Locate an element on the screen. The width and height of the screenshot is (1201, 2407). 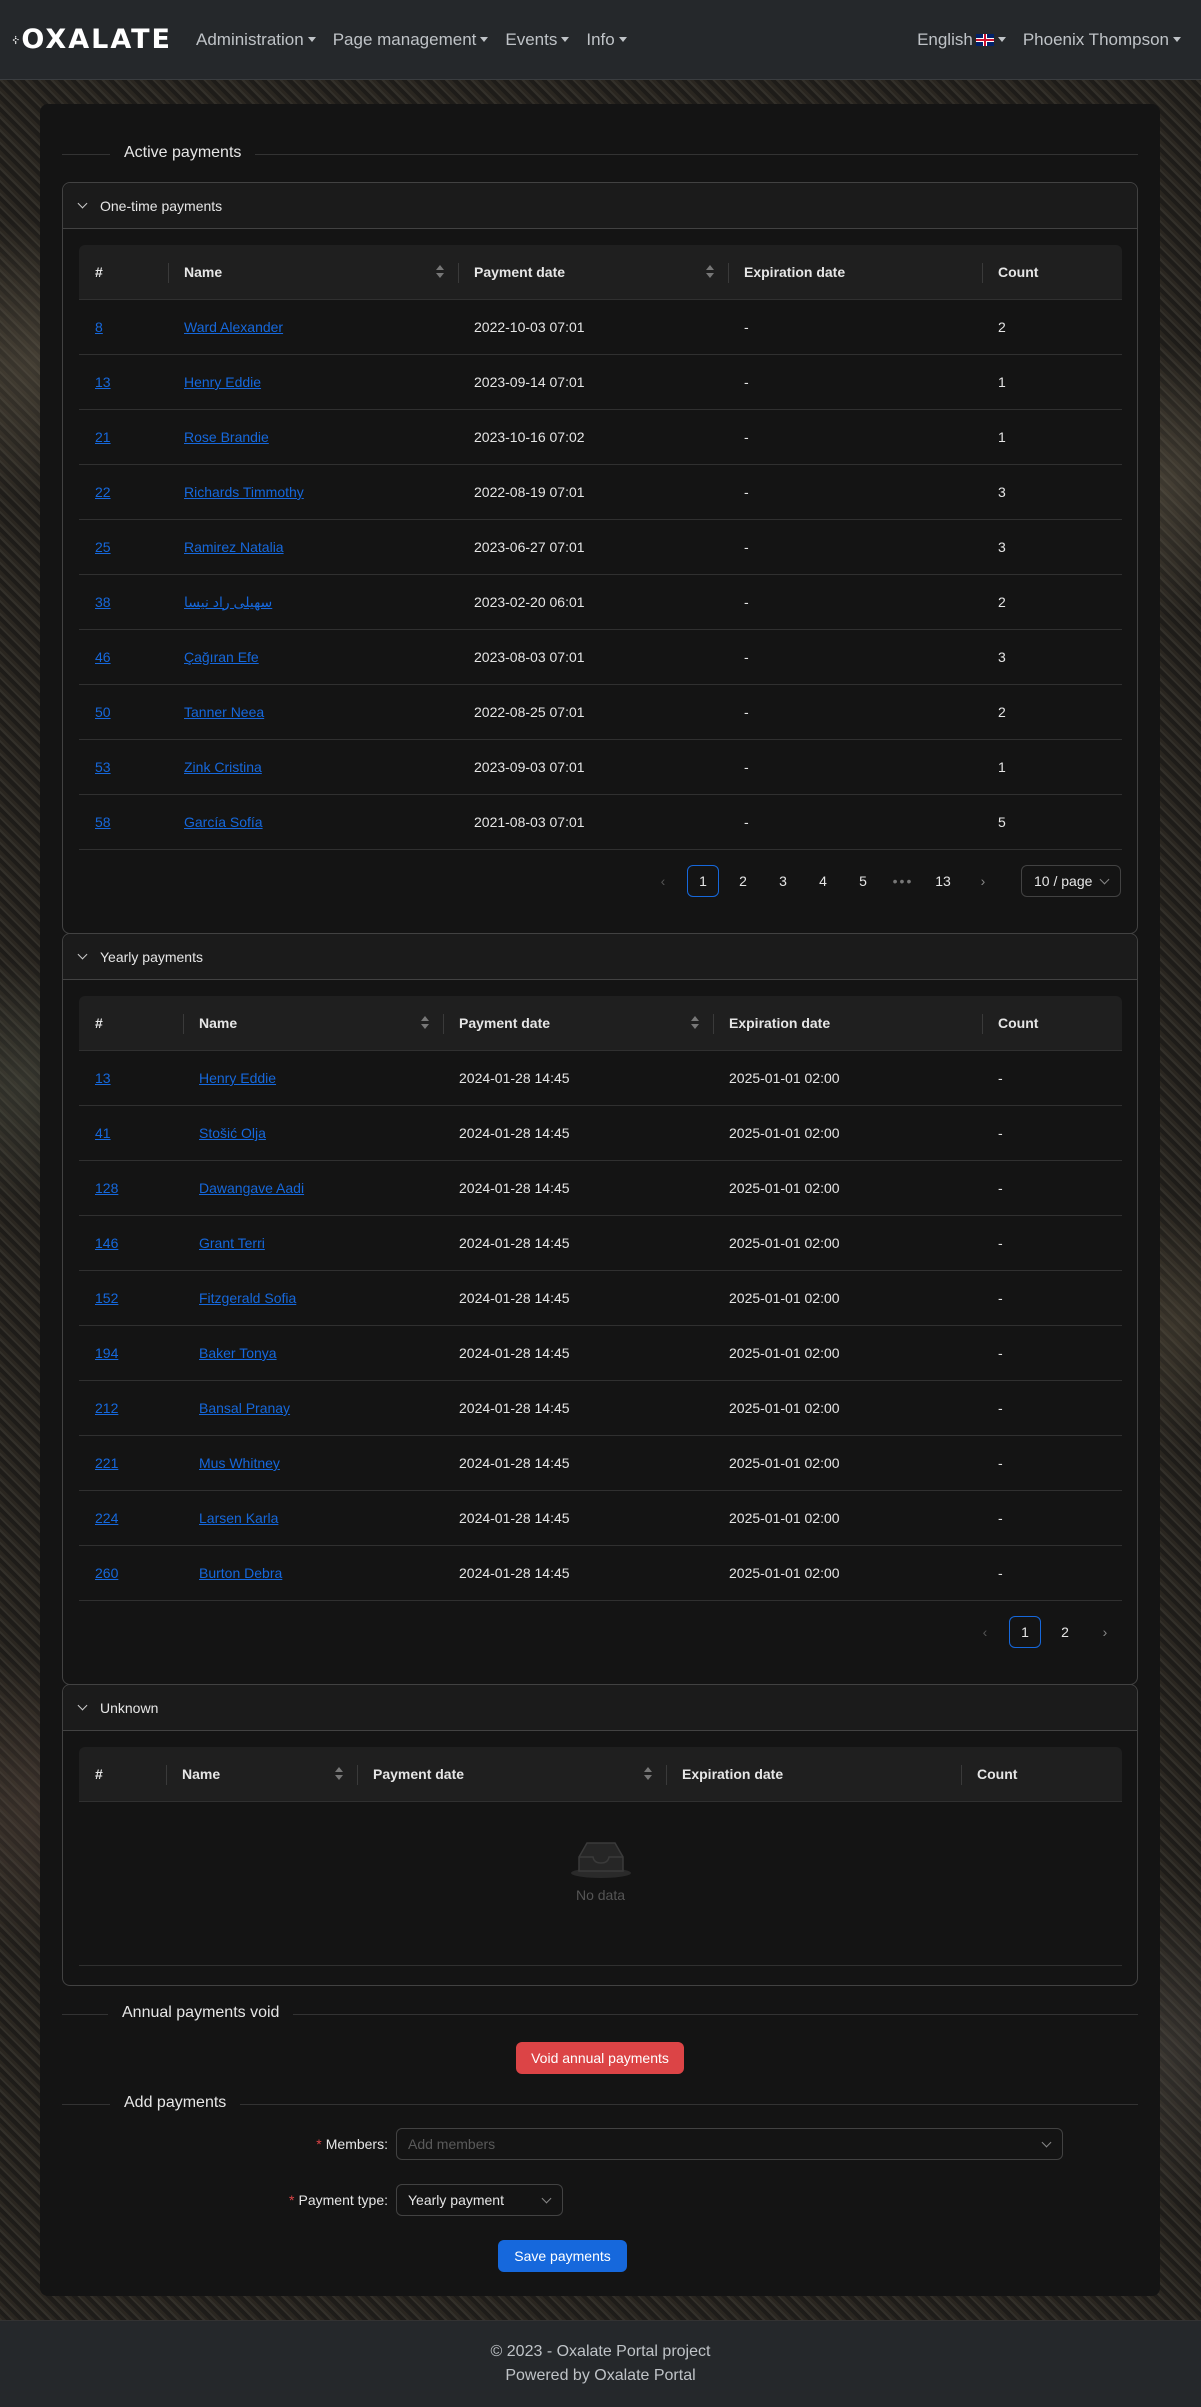
cell-id-link: 41 is located at coordinates (103, 1133).